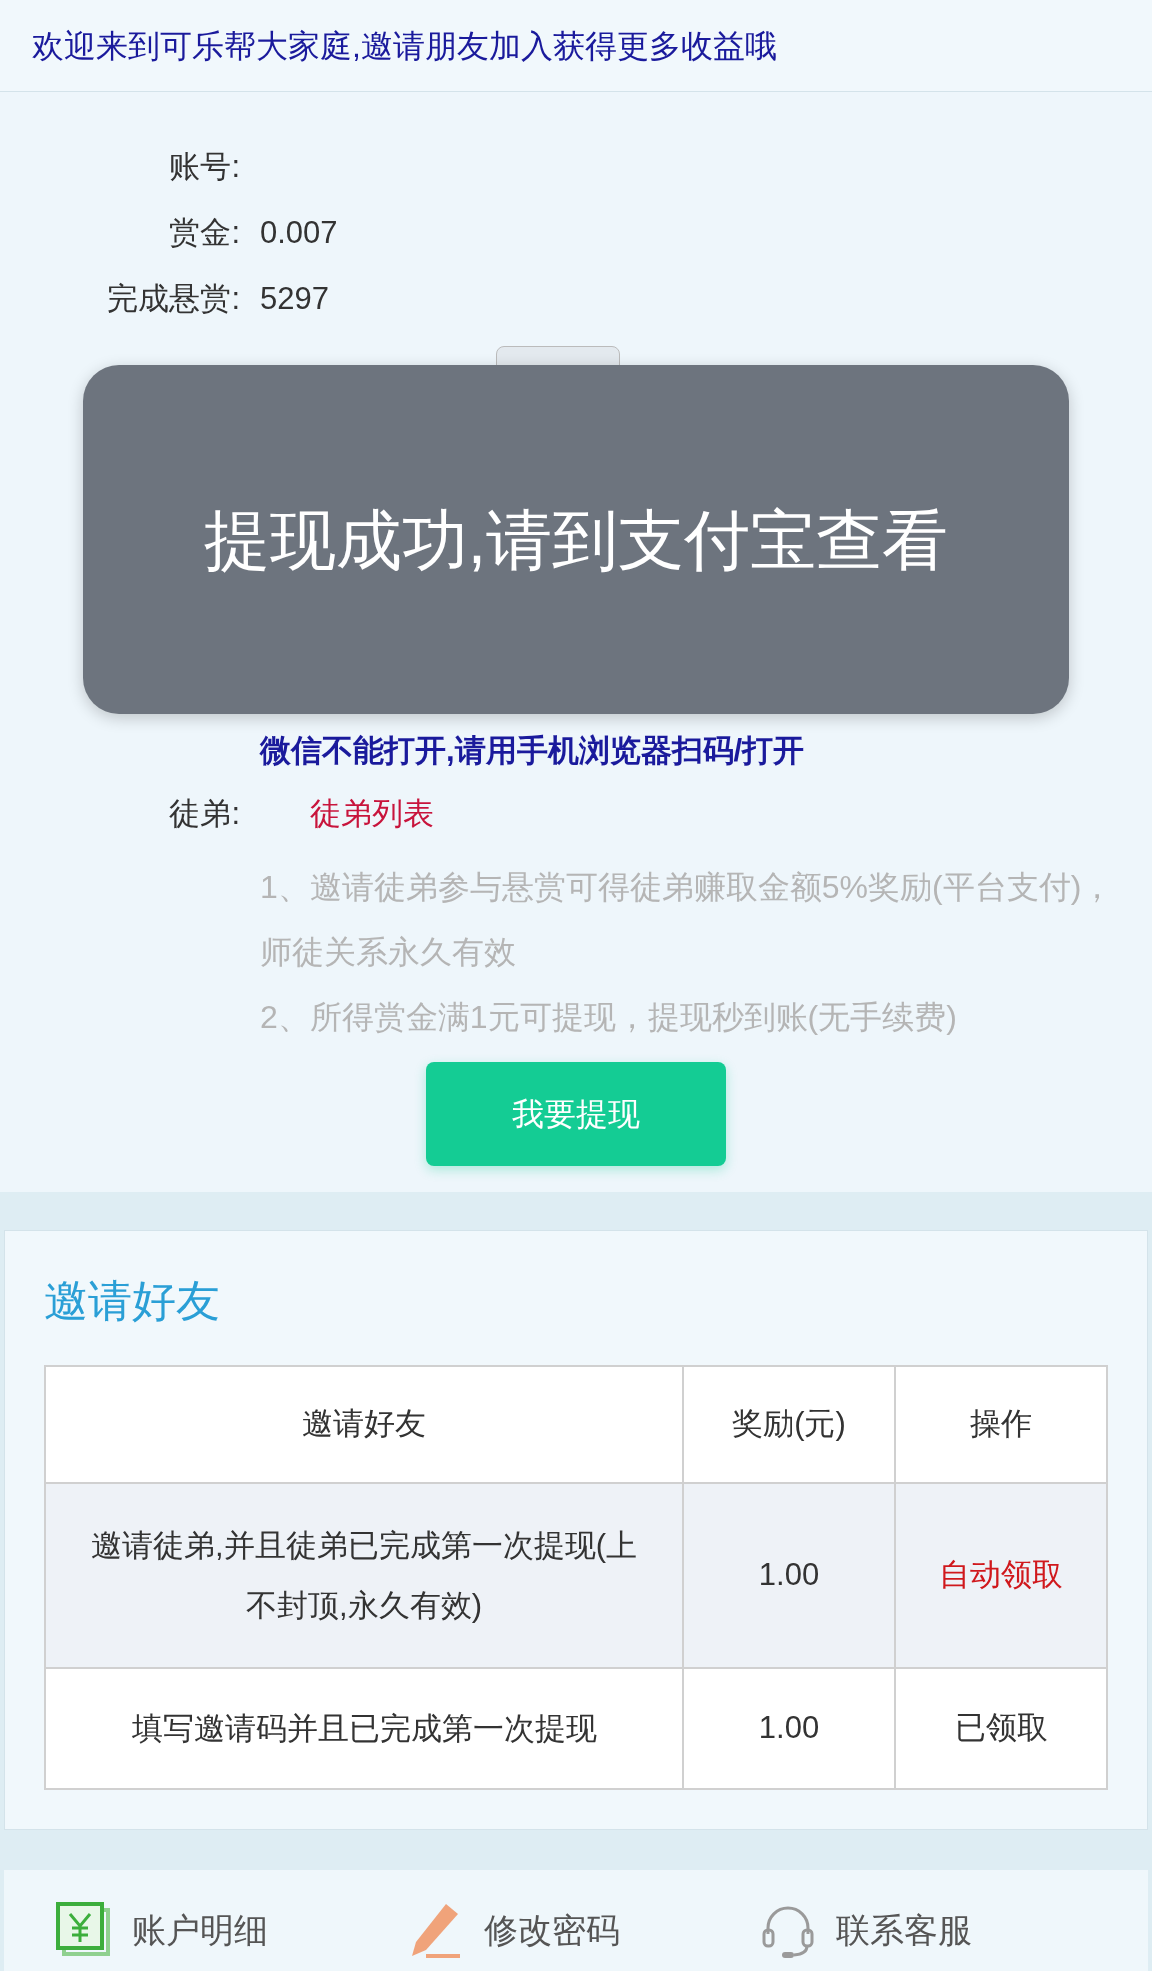 The image size is (1152, 1971). I want to click on nav-item: 联系客服, so click(884, 1930).